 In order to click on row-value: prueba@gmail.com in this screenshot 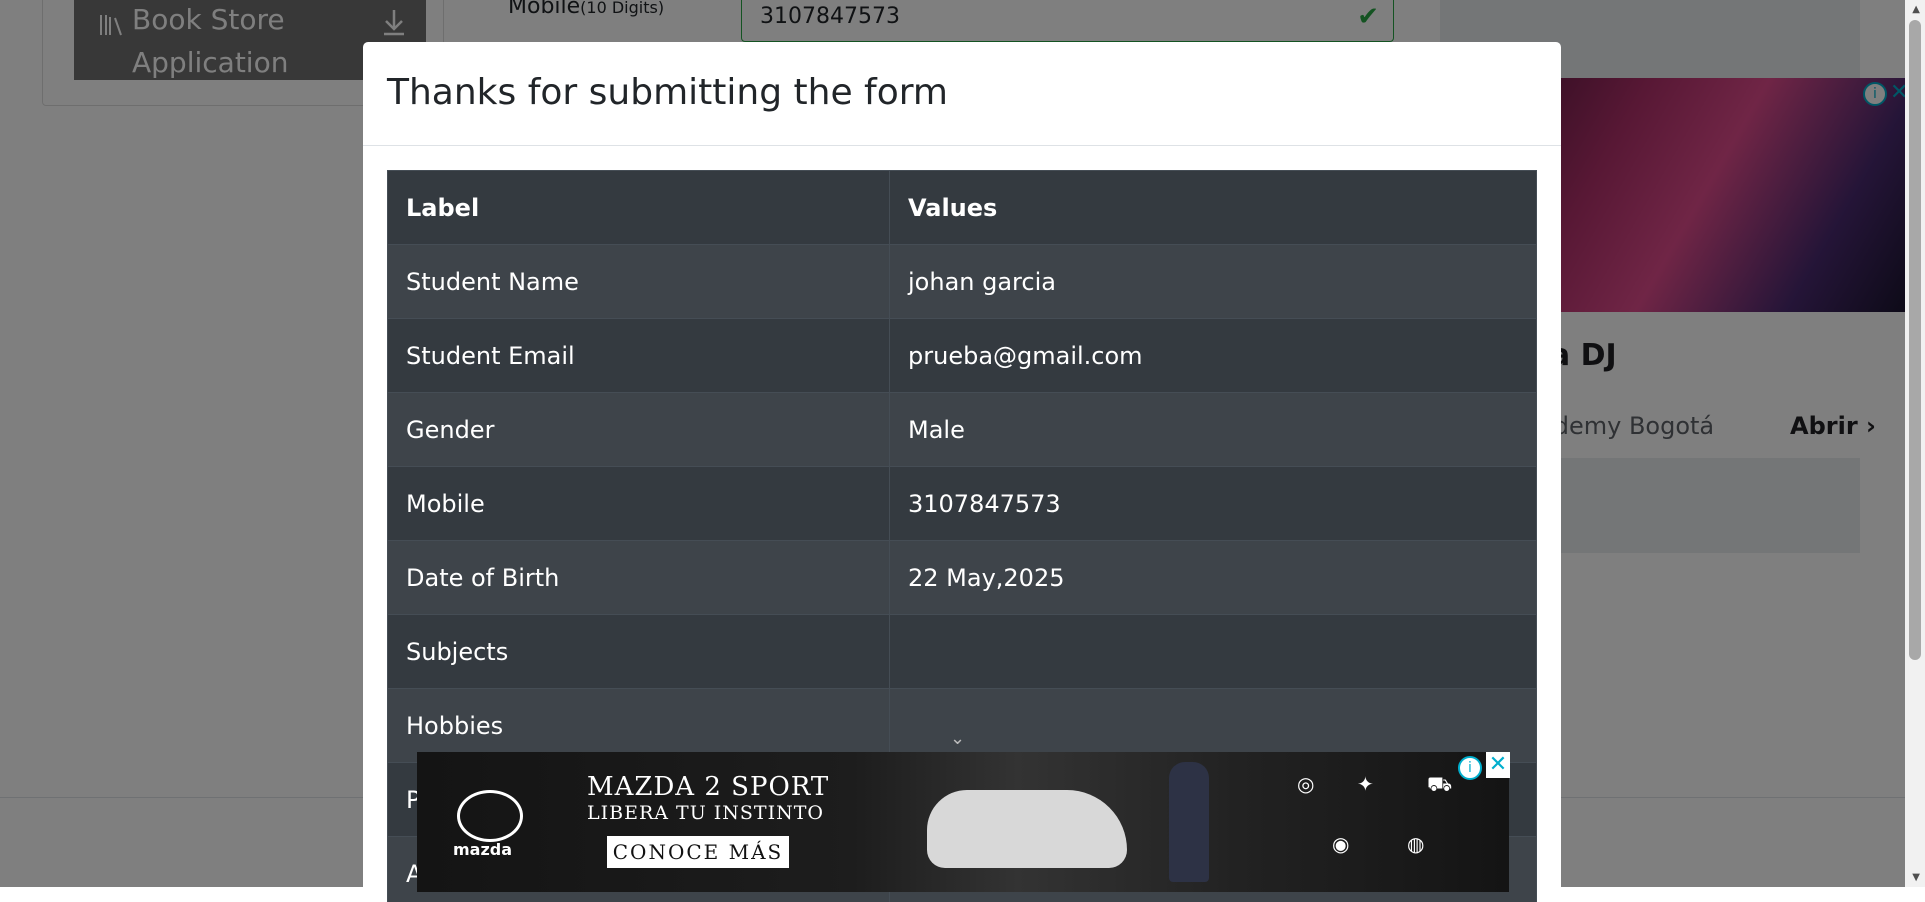, I will do `click(1213, 356)`.